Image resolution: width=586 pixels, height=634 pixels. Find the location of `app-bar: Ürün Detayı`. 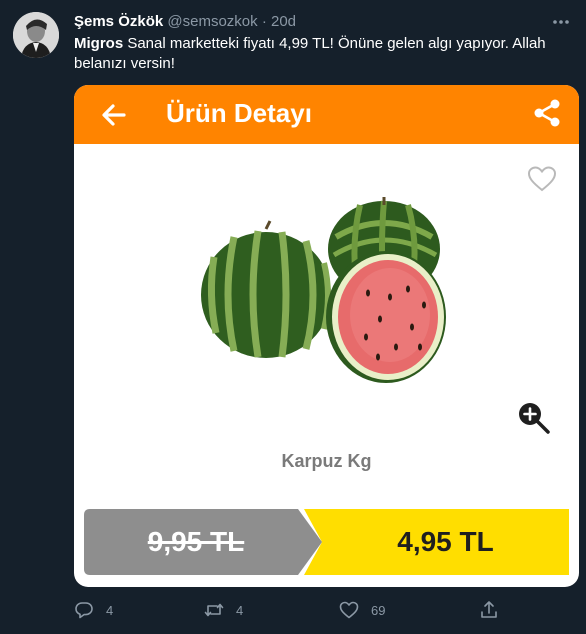

app-bar: Ürün Detayı is located at coordinates (326, 114).